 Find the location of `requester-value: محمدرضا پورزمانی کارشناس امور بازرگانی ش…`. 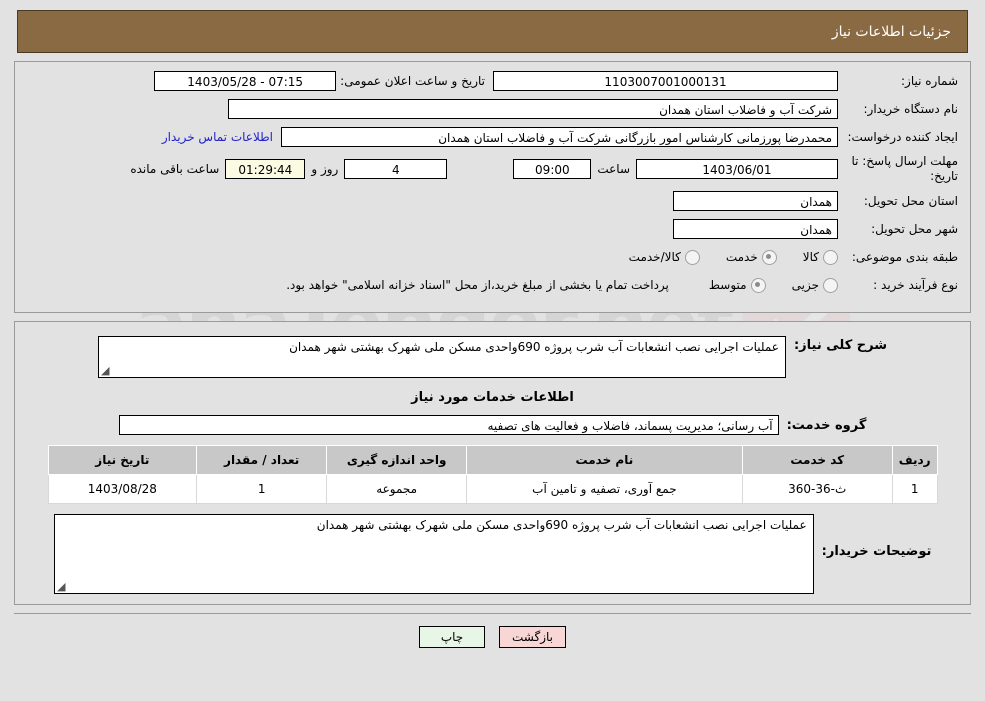

requester-value: محمدرضا پورزمانی کارشناس امور بازرگانی ش… is located at coordinates (559, 137).